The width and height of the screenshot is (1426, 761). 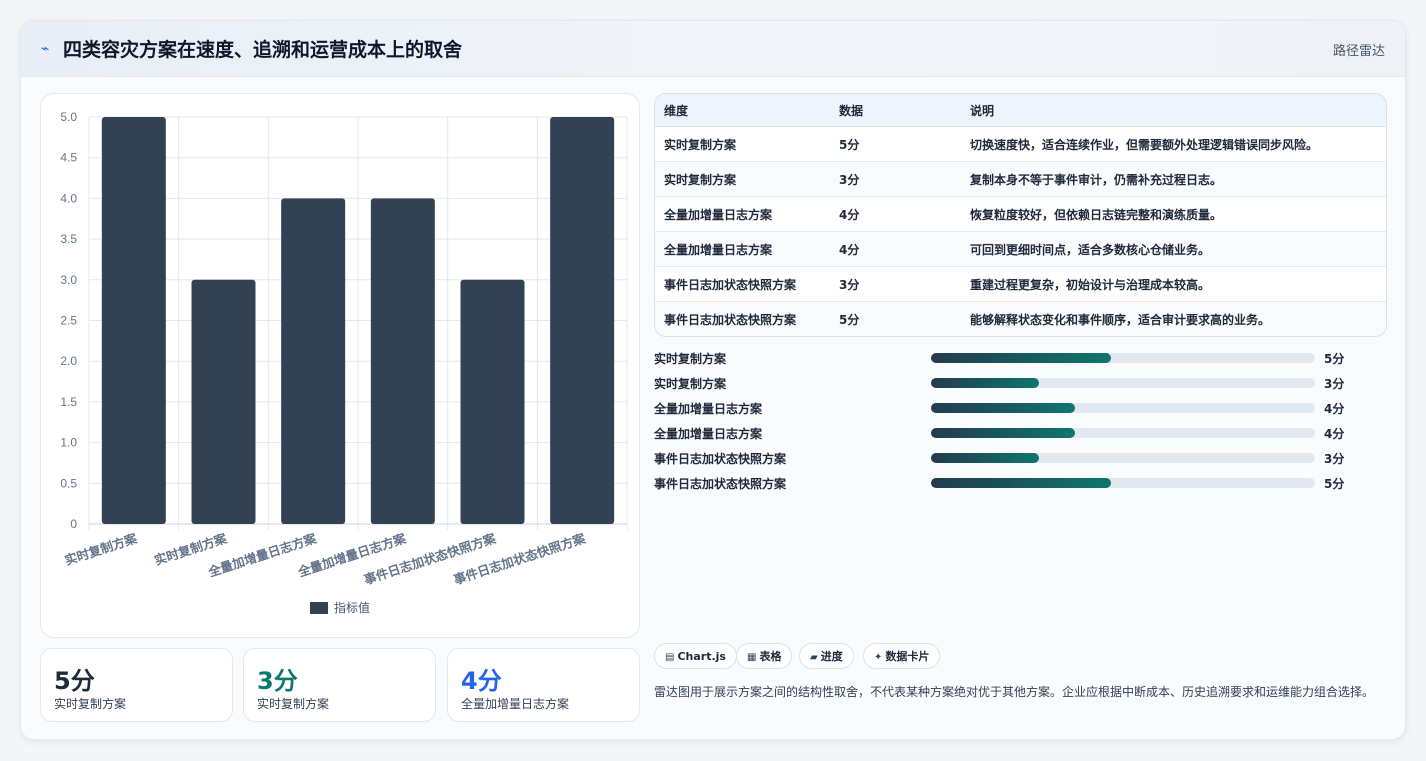 I want to click on sparkle-icon: ✦, so click(x=878, y=657).